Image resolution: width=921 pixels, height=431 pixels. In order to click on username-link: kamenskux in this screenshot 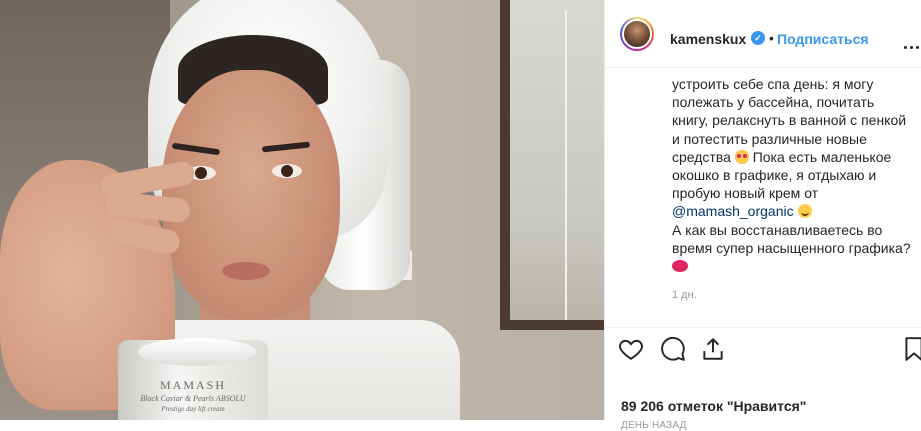, I will do `click(708, 39)`.